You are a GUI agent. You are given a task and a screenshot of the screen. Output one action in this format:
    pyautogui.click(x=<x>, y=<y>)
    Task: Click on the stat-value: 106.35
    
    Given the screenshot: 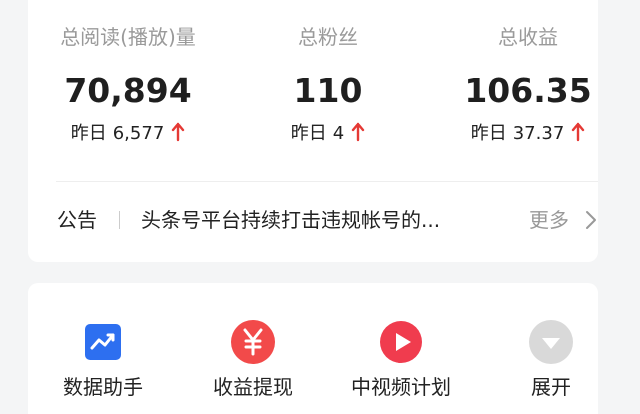 What is the action you would take?
    pyautogui.click(x=528, y=90)
    